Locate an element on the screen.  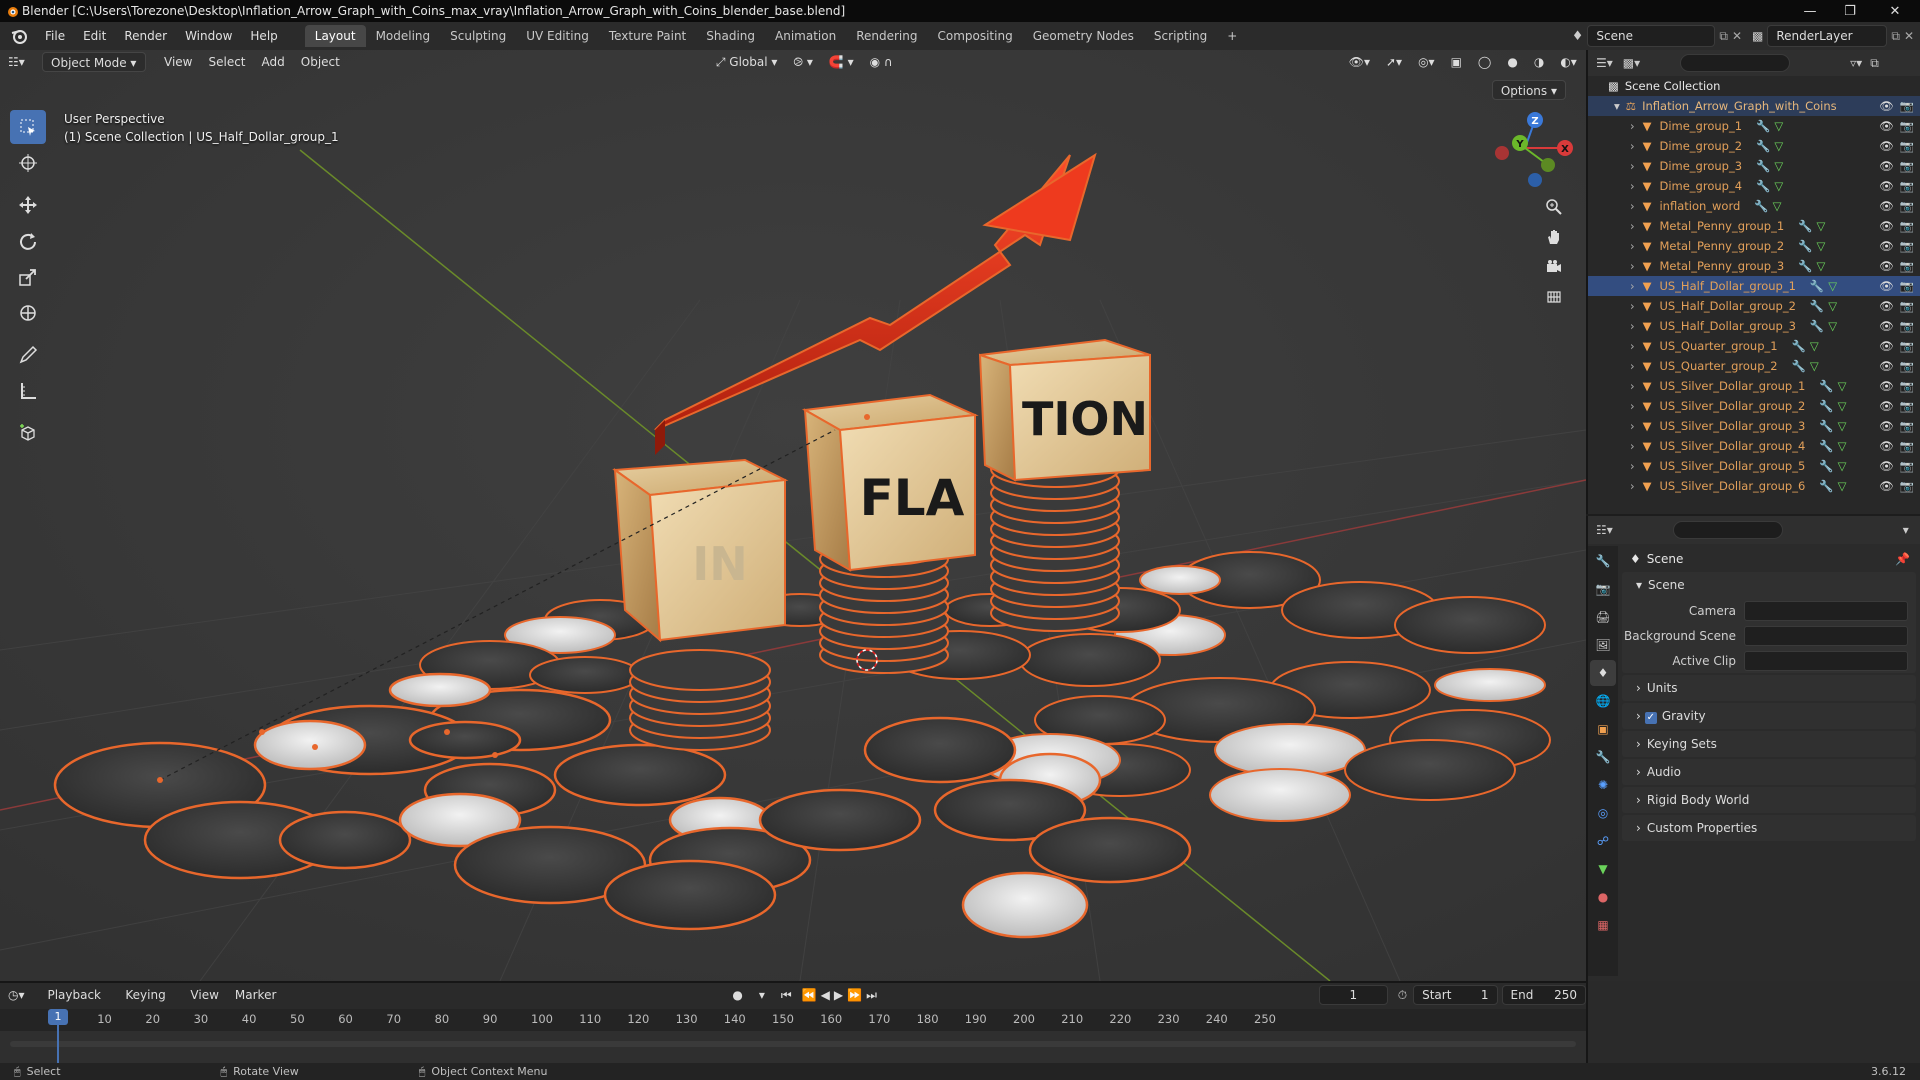
render-tab-icon: 📷 is located at coordinates (1603, 589).